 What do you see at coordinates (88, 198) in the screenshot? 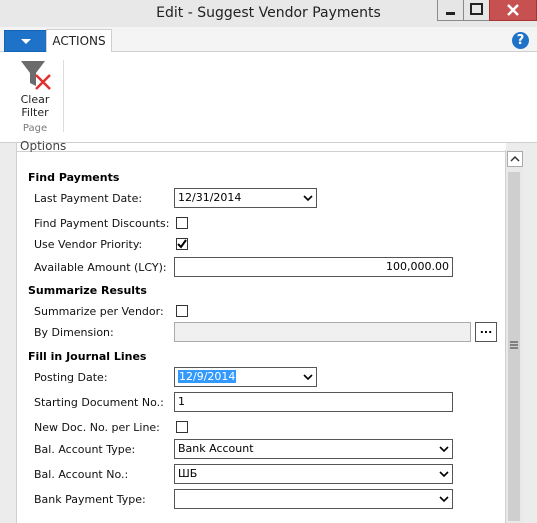
I see `last-payment-date-label: Last Payment Date:` at bounding box center [88, 198].